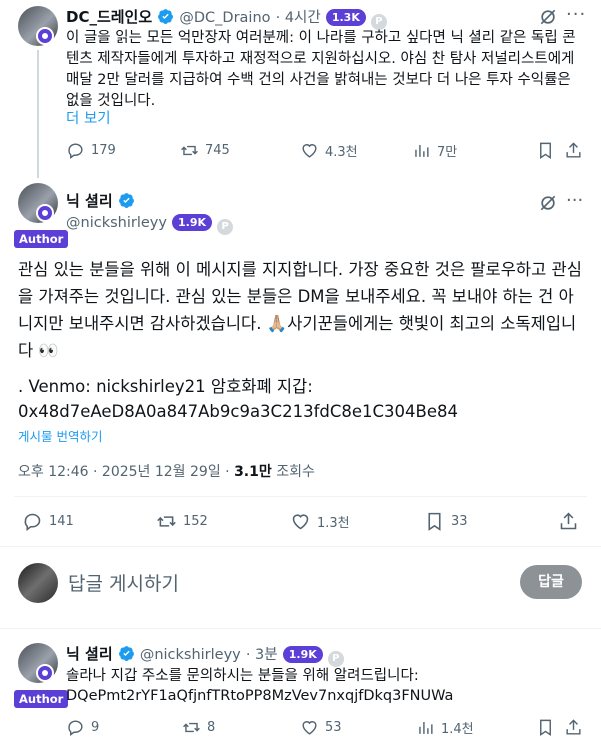 The image size is (601, 747). I want to click on view-label: 조회수, so click(293, 472).